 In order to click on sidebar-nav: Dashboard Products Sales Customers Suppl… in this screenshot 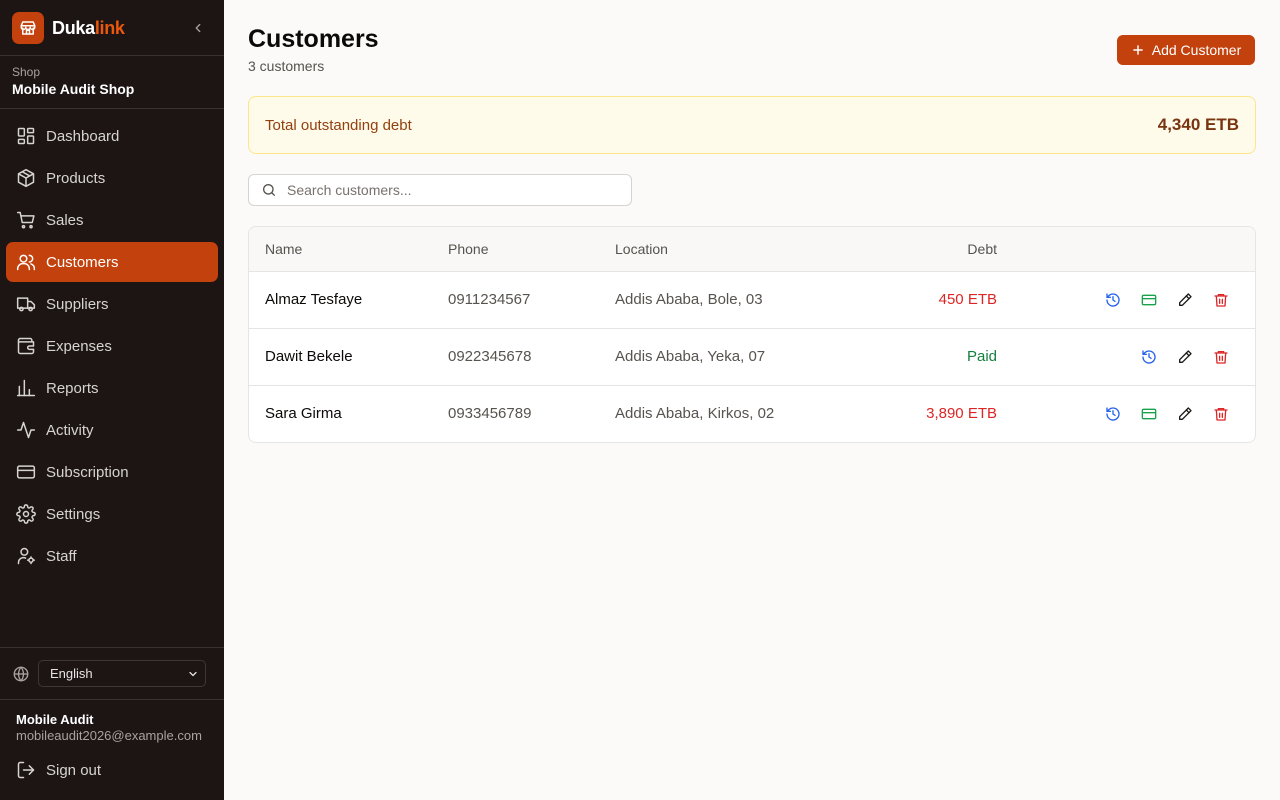, I will do `click(112, 347)`.